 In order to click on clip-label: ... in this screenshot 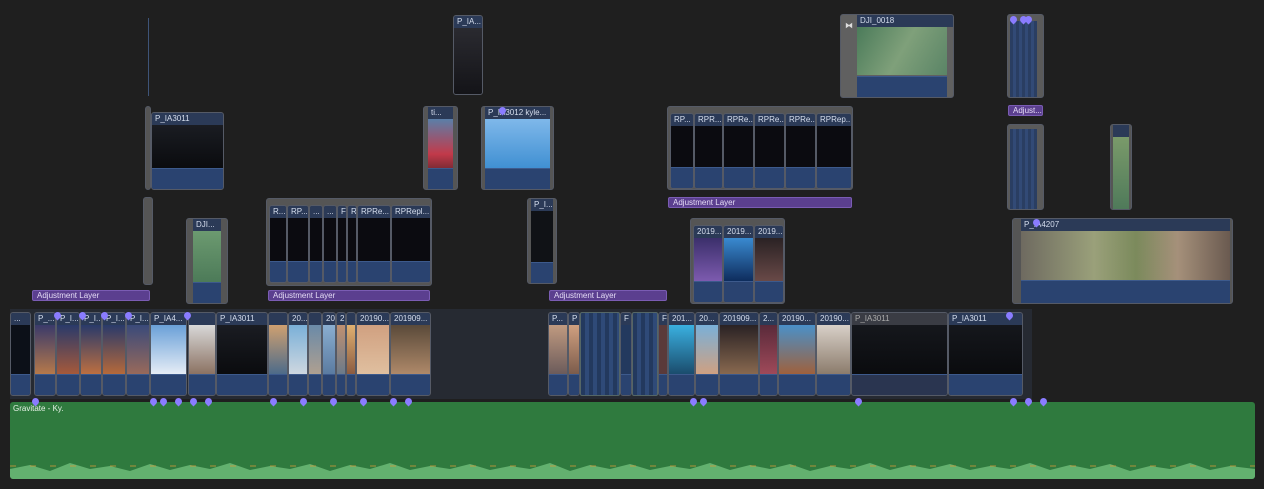, I will do `click(330, 212)`.